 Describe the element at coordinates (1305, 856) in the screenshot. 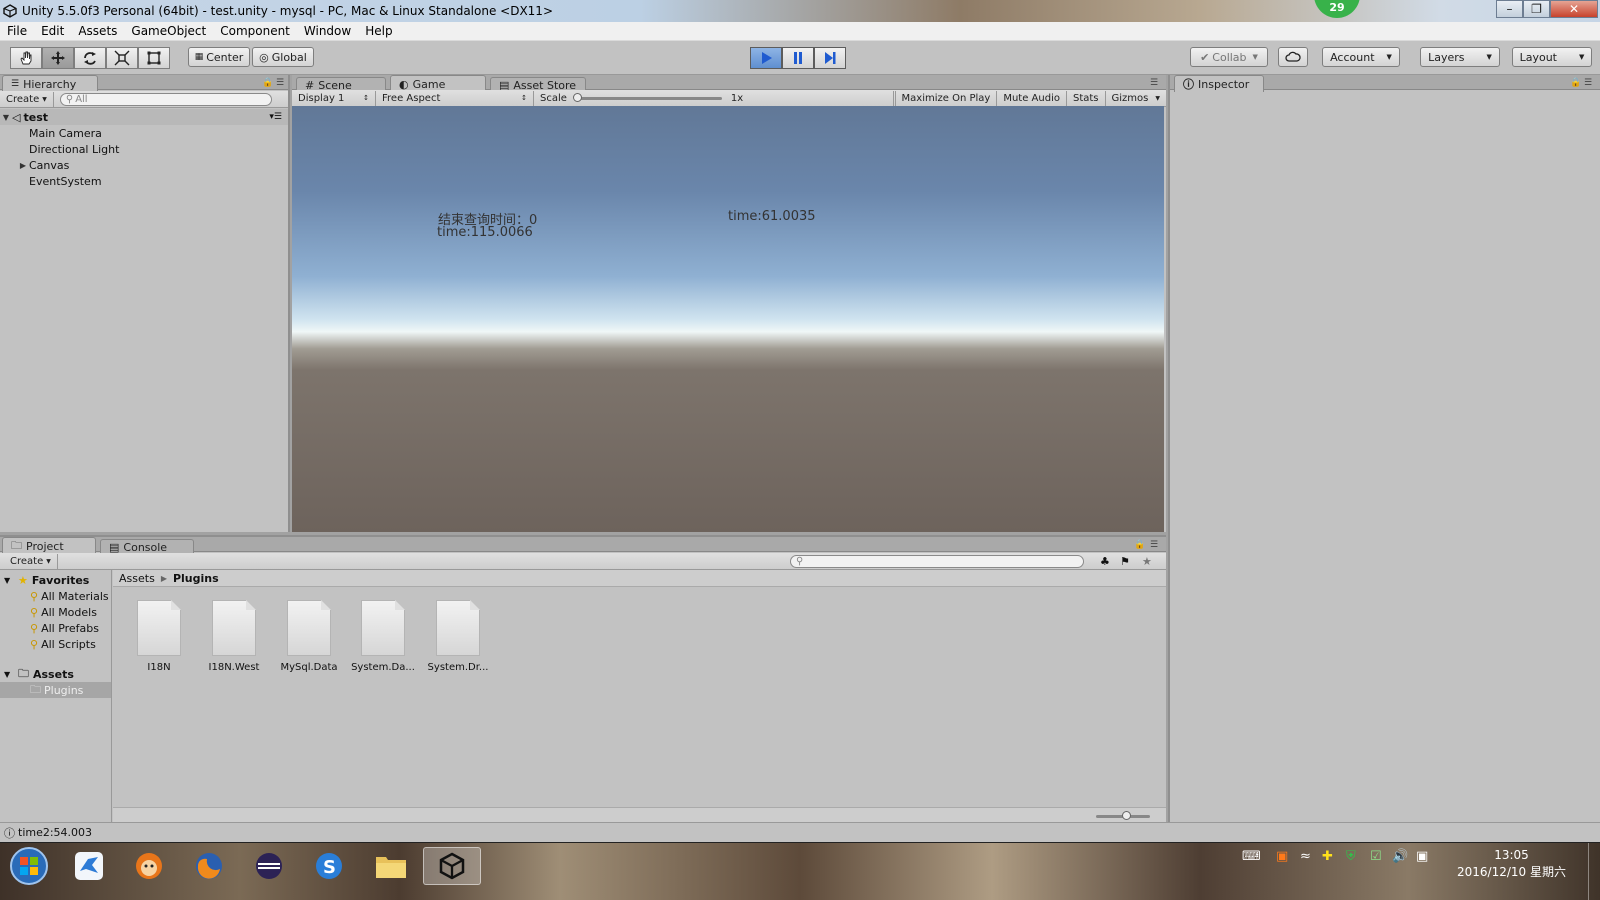

I see `rss-icon: ≈` at that location.